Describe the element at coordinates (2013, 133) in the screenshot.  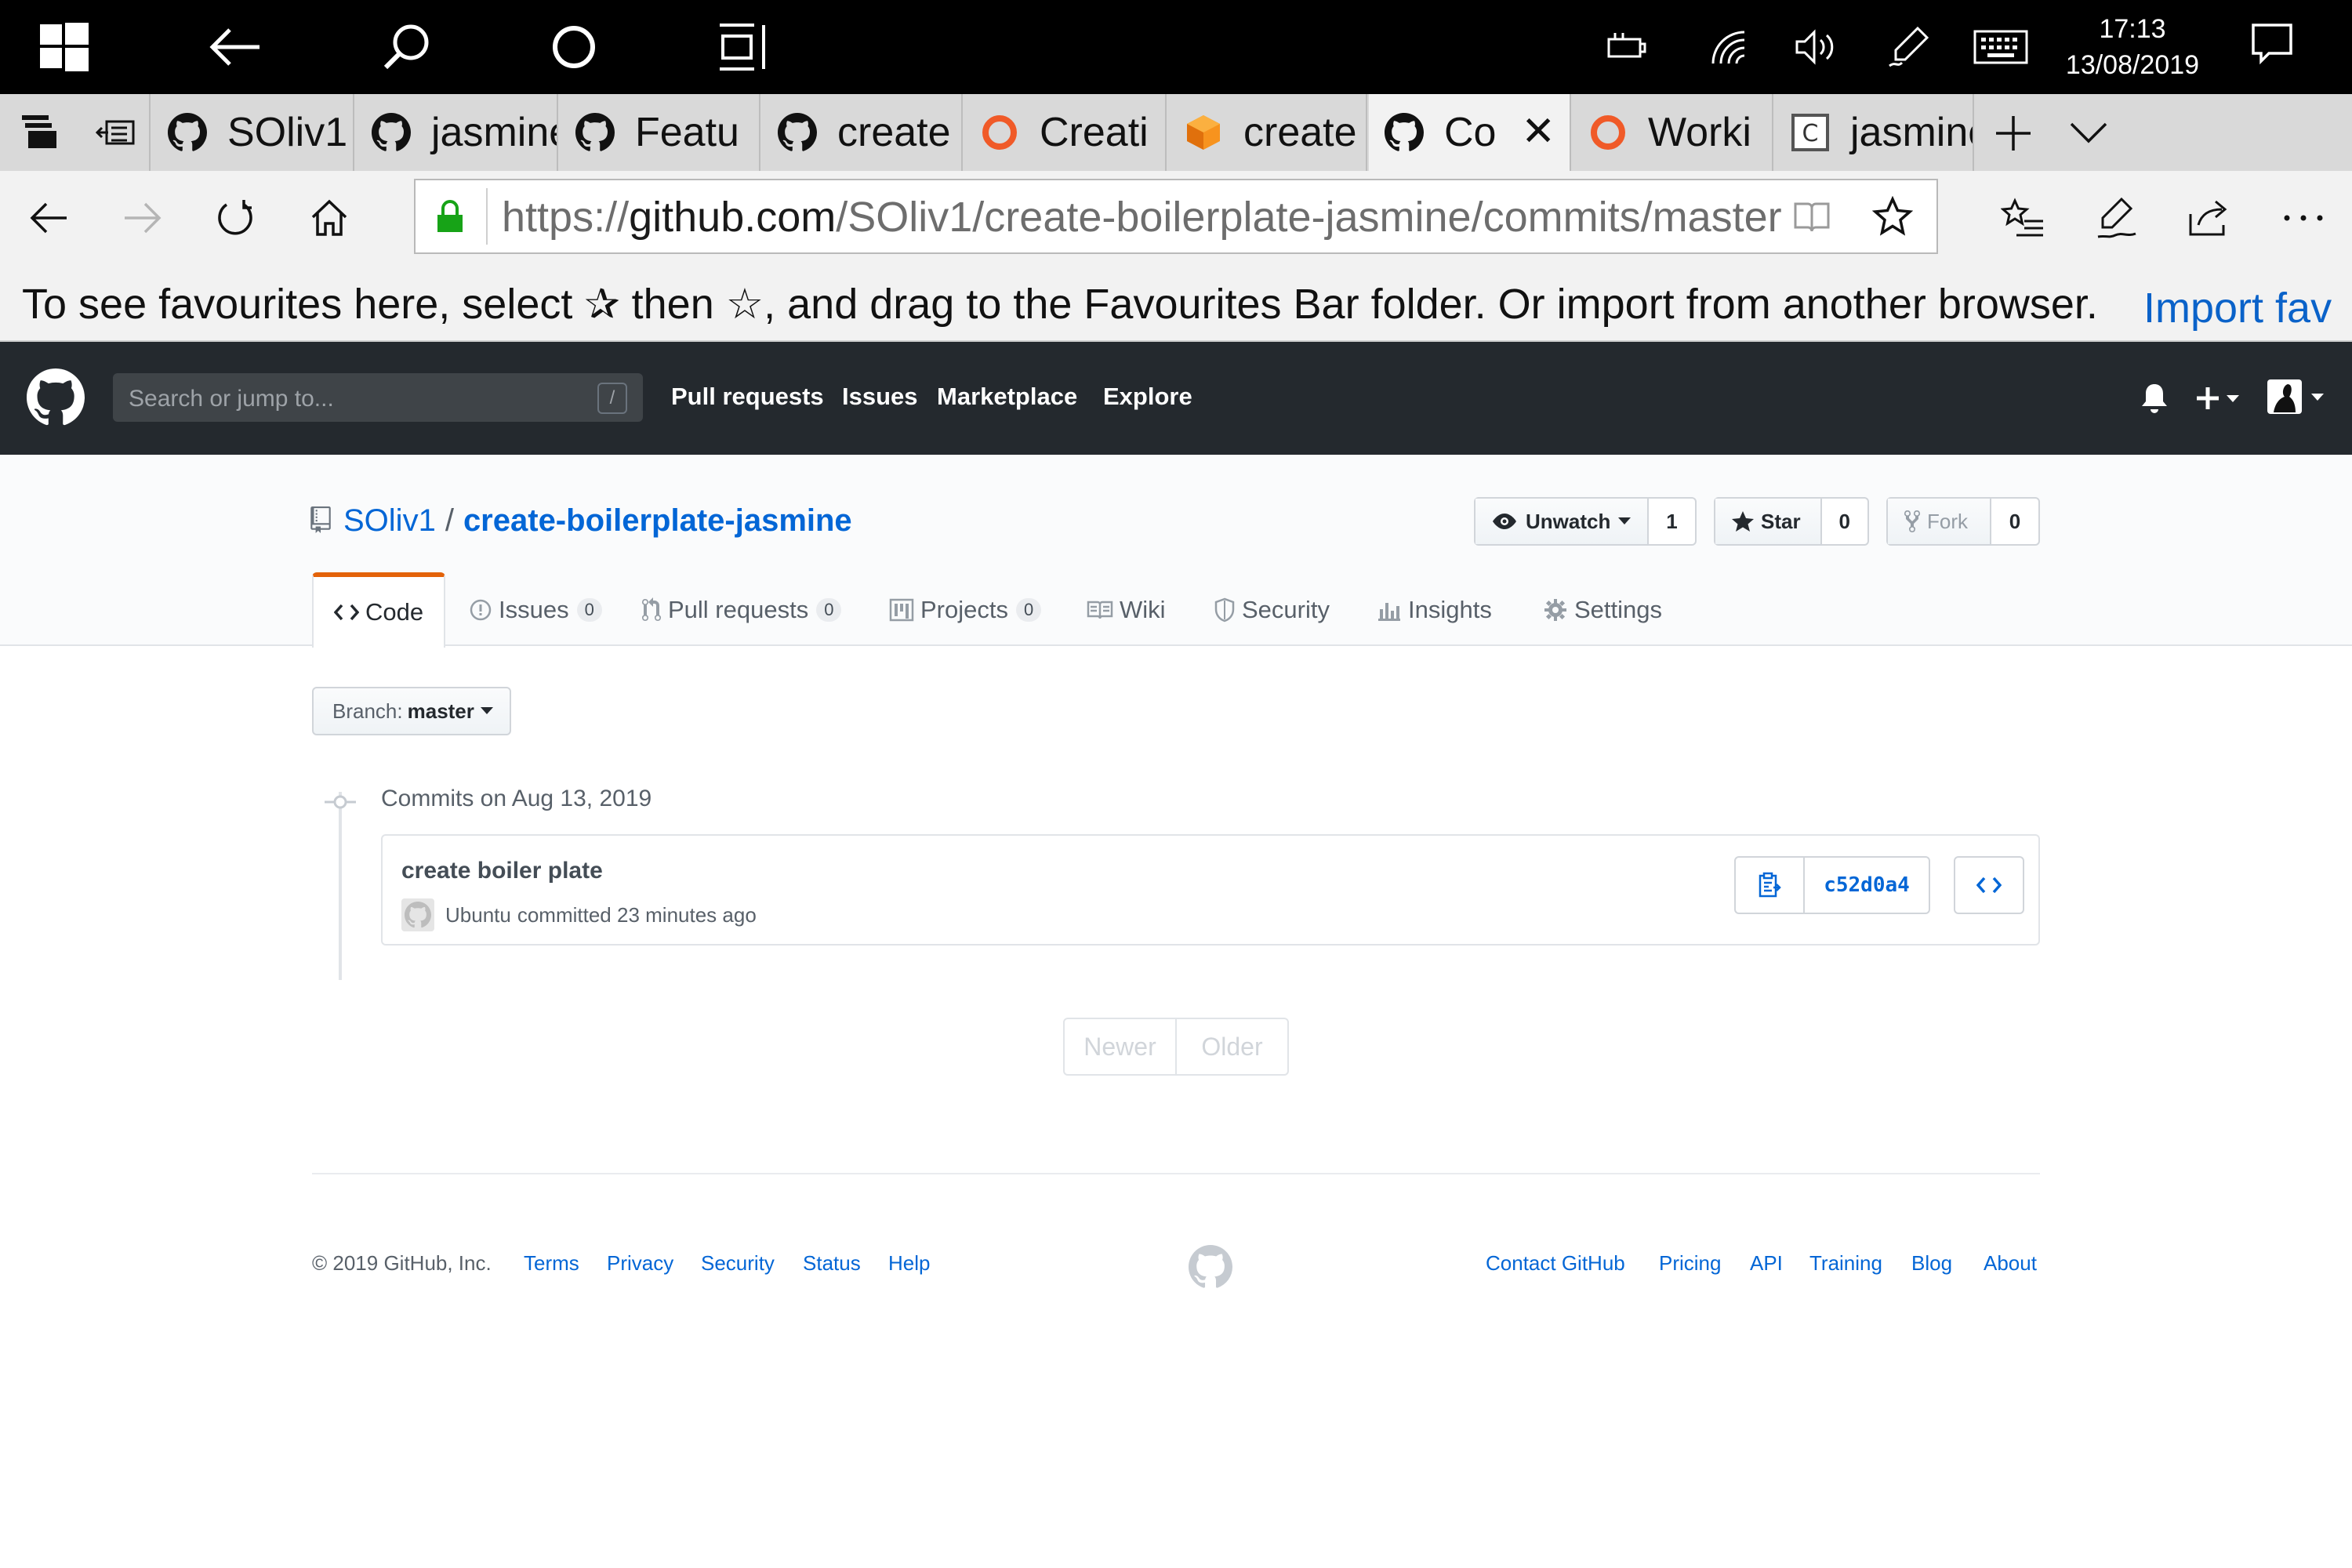
I see `new-tab-icon` at that location.